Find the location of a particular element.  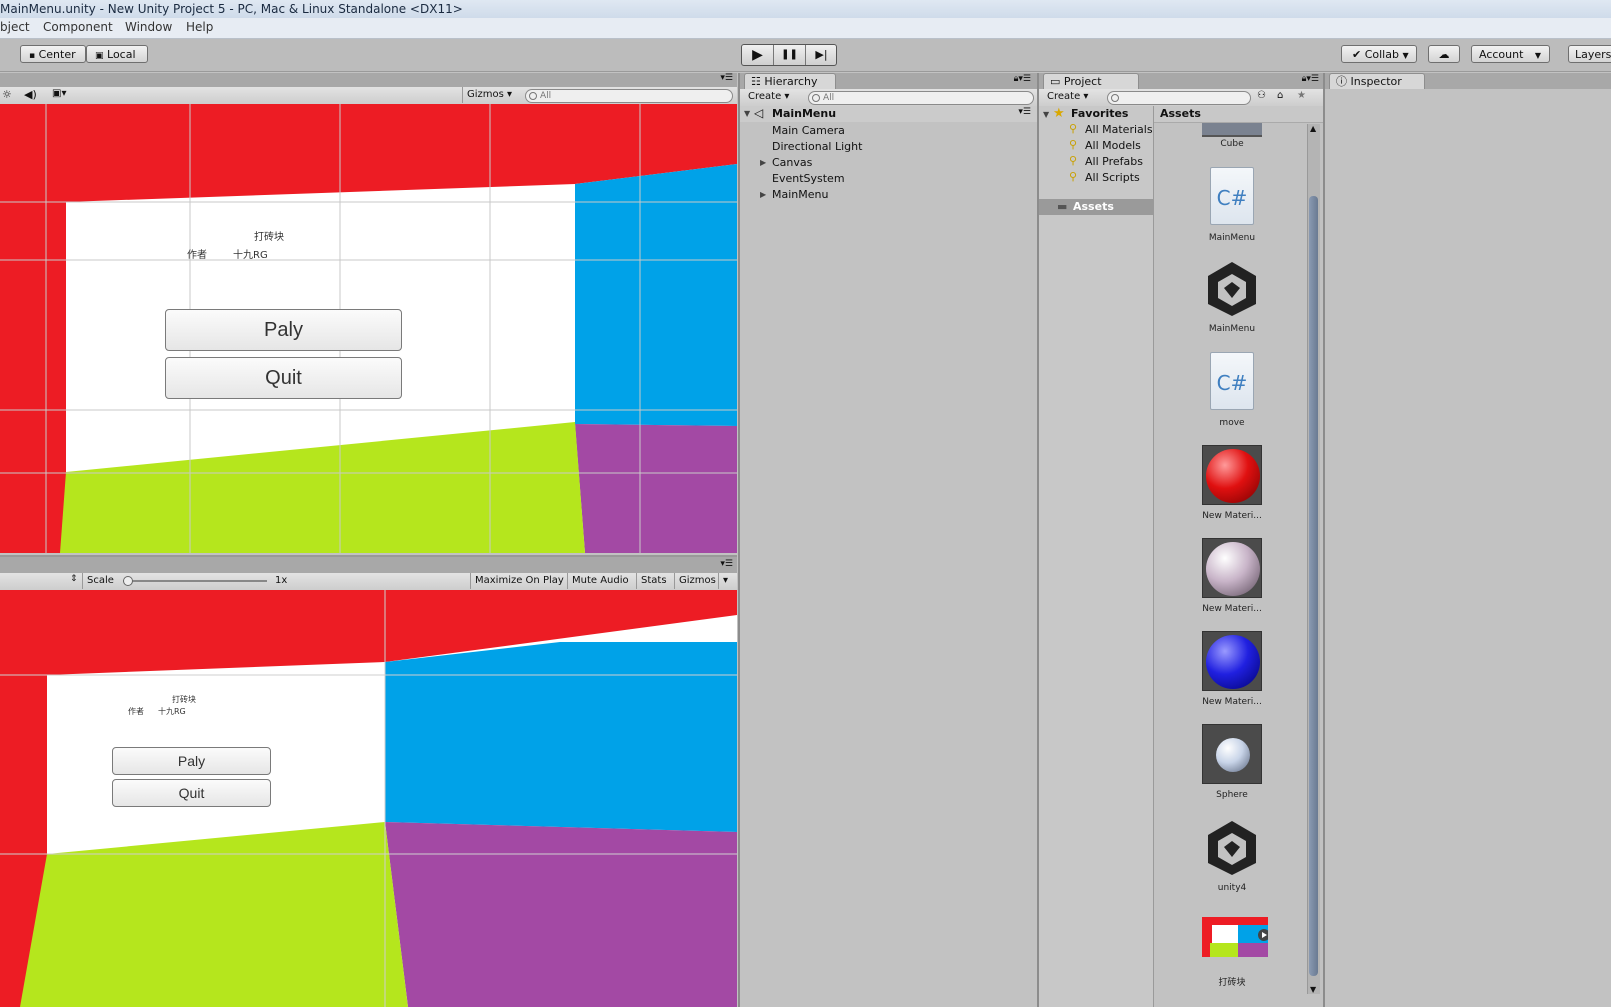

hierarchy-item-canvas: Canvas is located at coordinates (792, 162).